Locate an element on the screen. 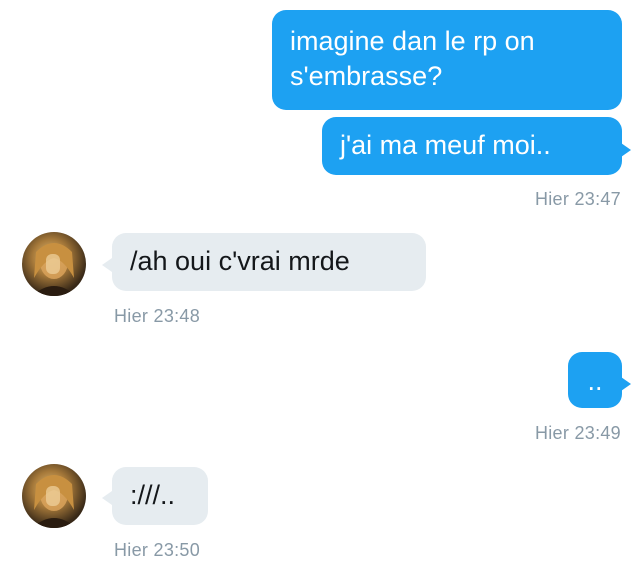 The height and width of the screenshot is (578, 637). outgoing-message-bubble: .. is located at coordinates (595, 380).